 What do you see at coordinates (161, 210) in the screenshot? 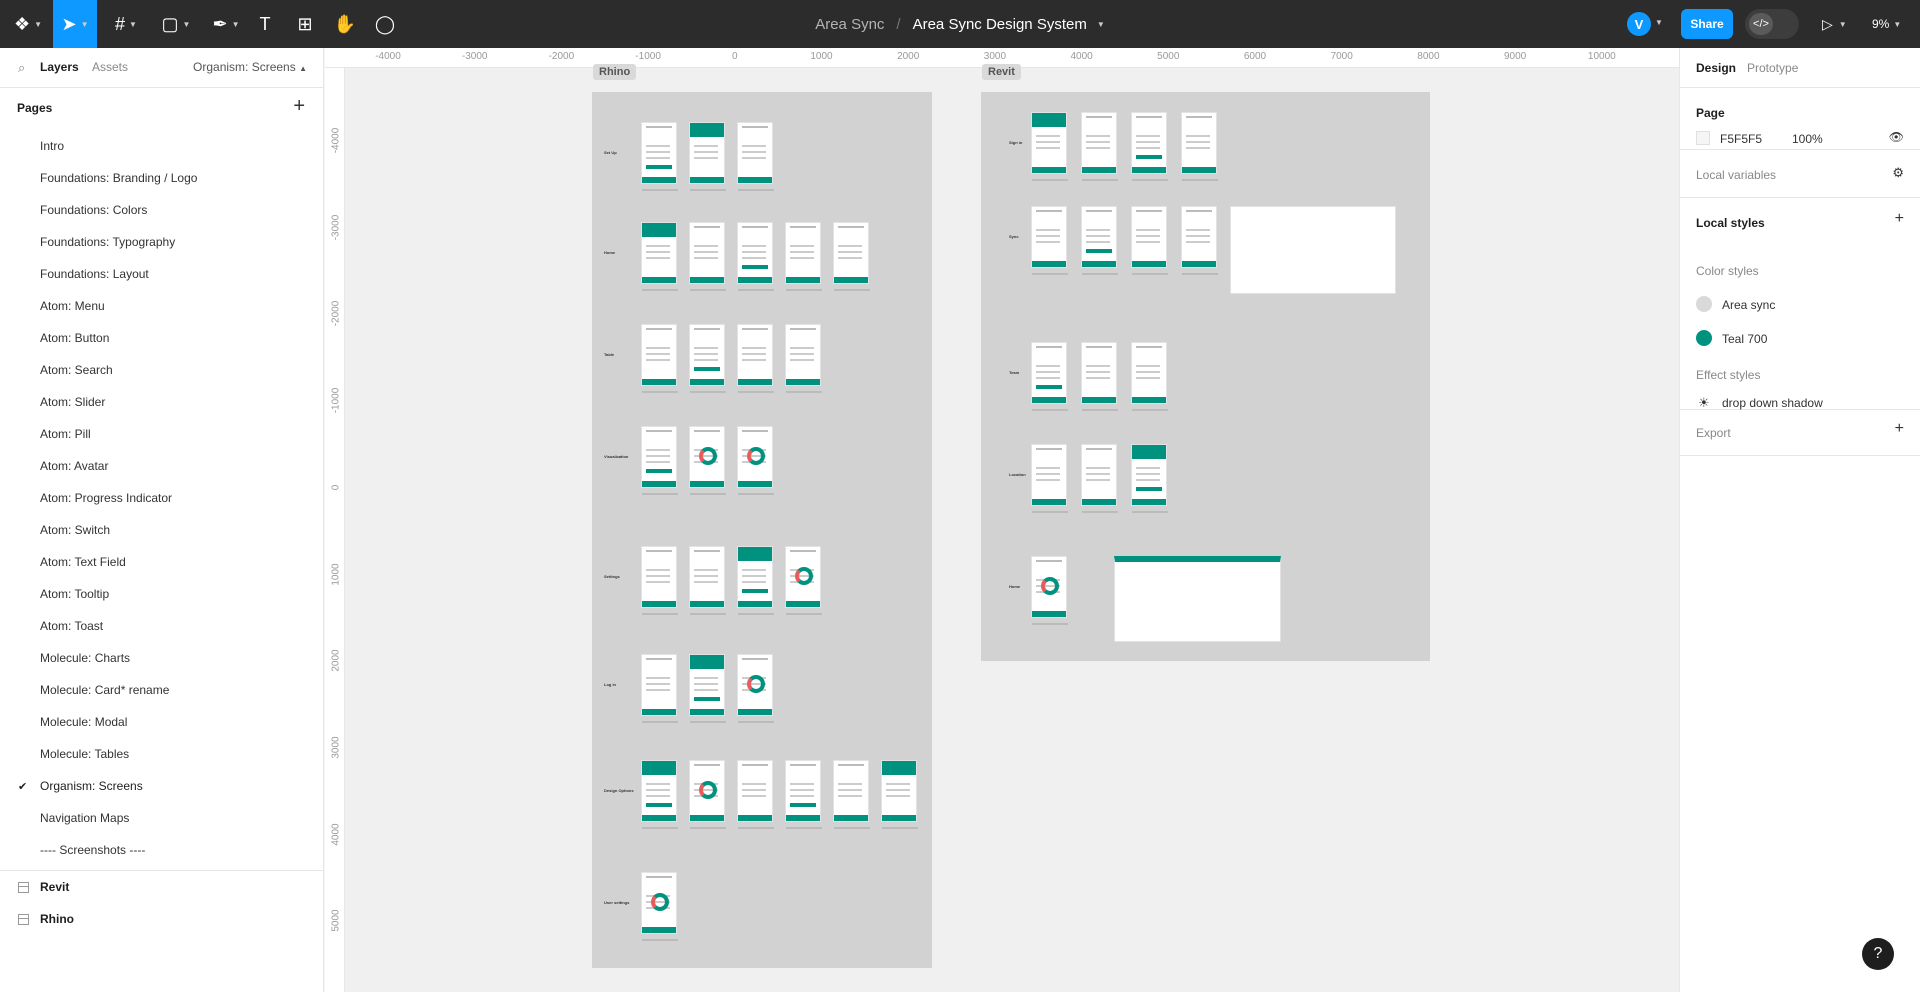
I see `page-item: Foundations: Colors` at bounding box center [161, 210].